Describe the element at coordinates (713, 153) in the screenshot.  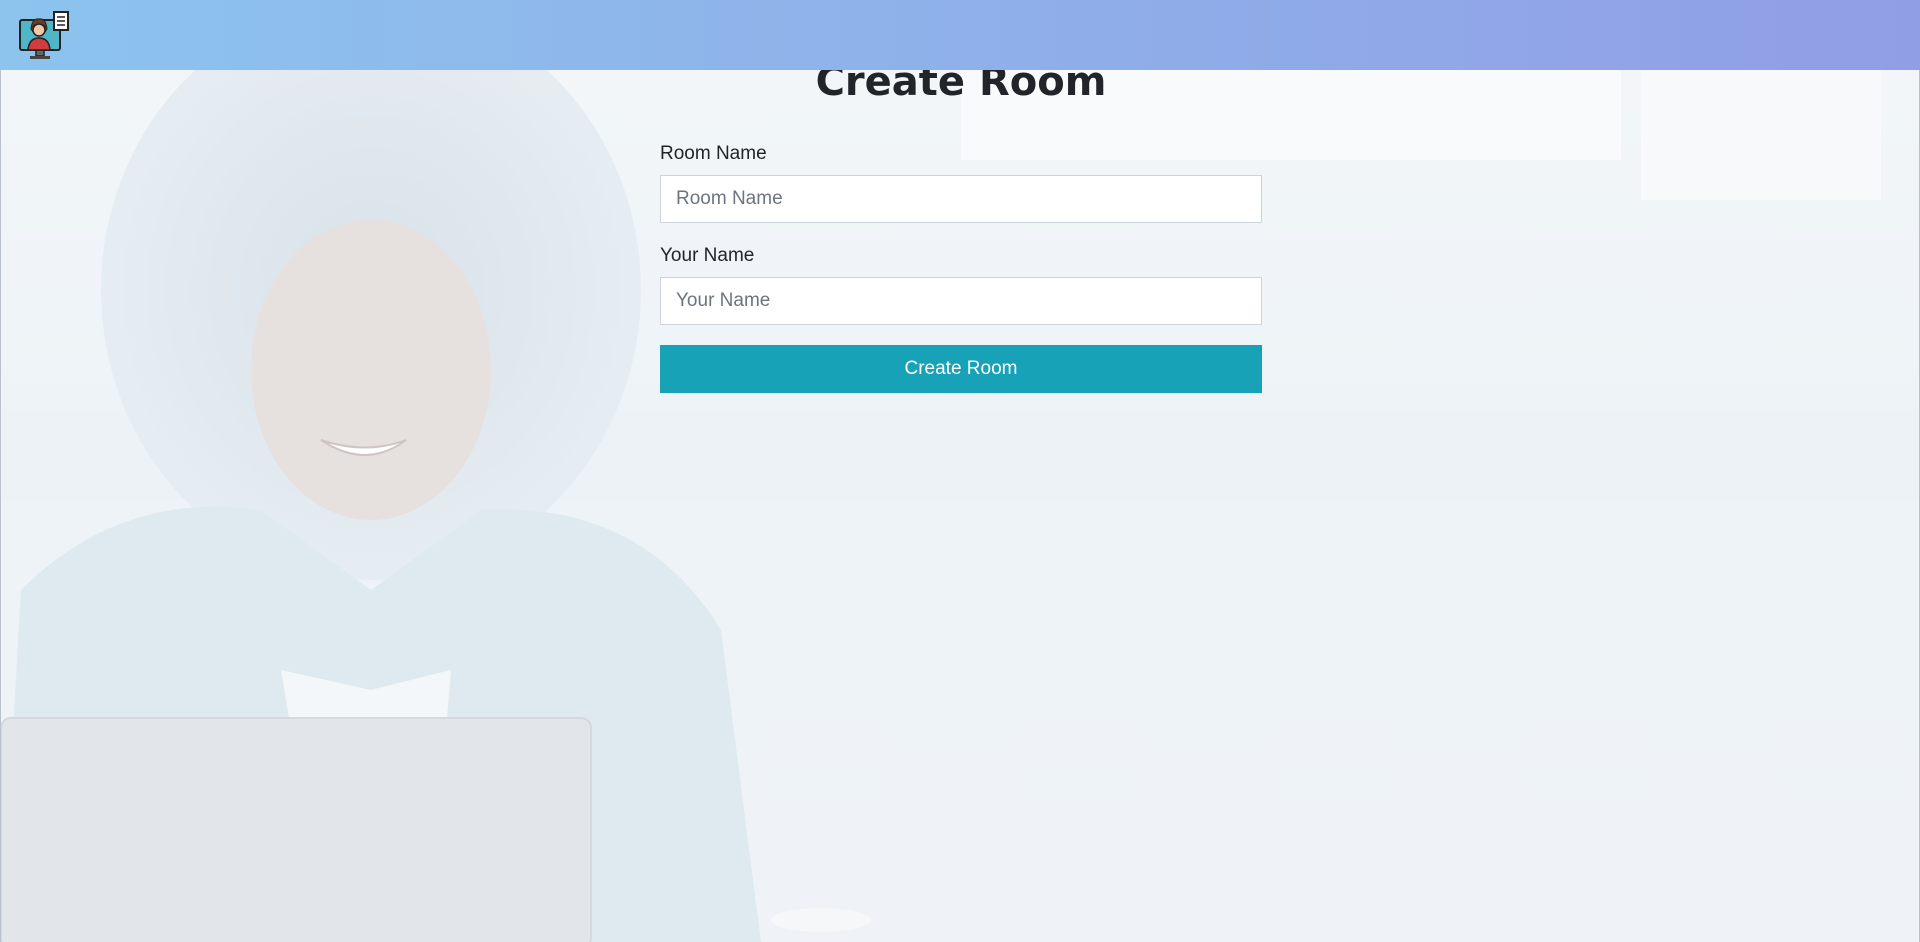
I see `room-name-label: Room Name` at that location.